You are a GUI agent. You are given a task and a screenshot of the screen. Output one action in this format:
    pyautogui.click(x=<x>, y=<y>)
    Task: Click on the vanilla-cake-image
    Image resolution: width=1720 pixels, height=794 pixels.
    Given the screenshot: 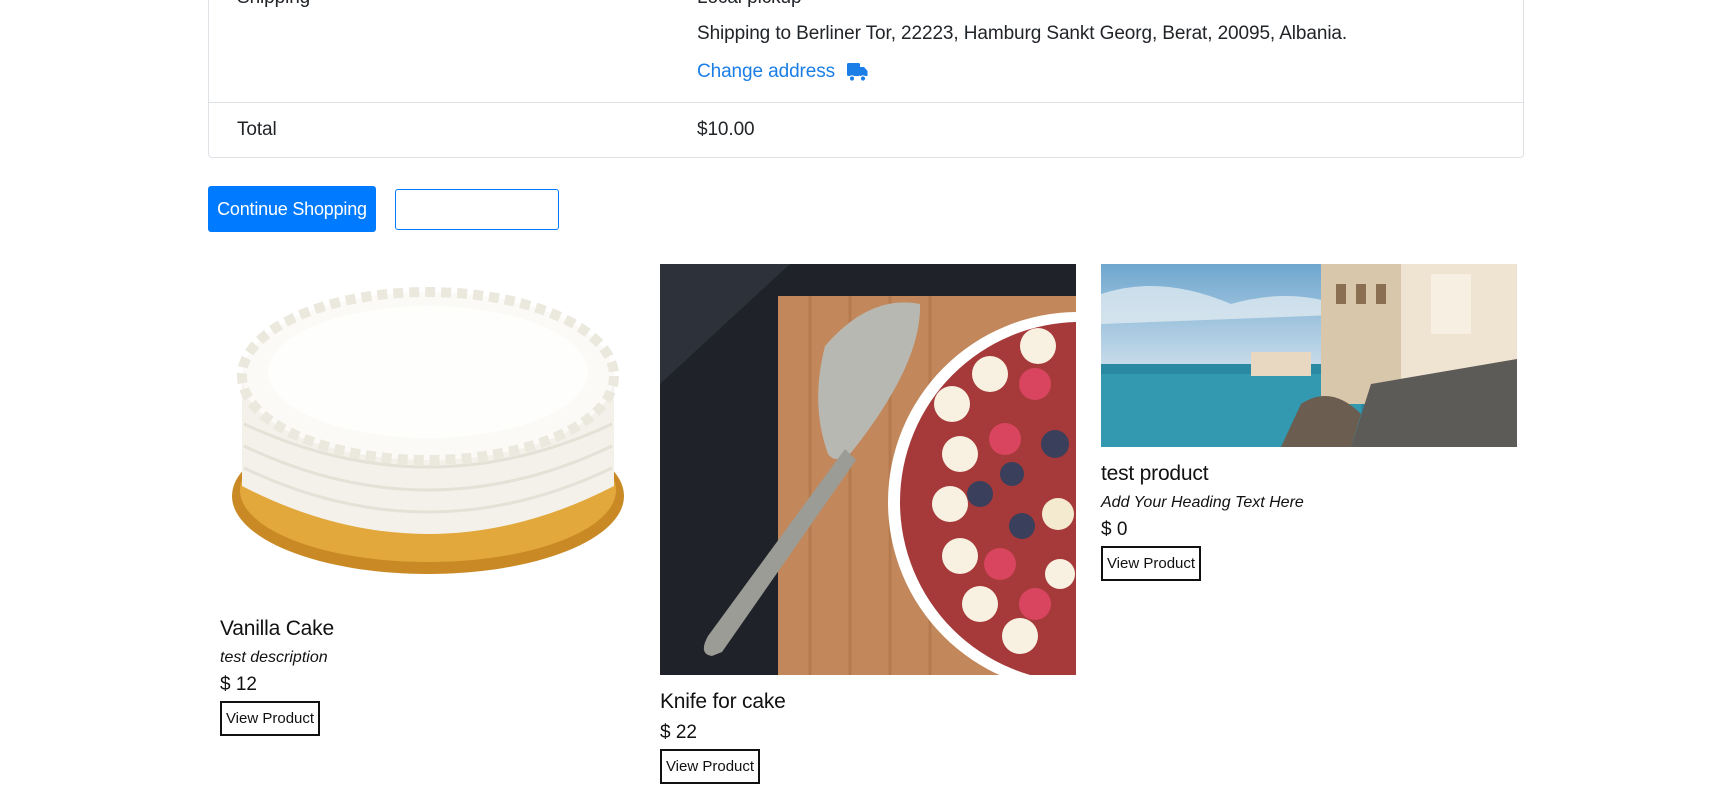 What is the action you would take?
    pyautogui.click(x=428, y=434)
    